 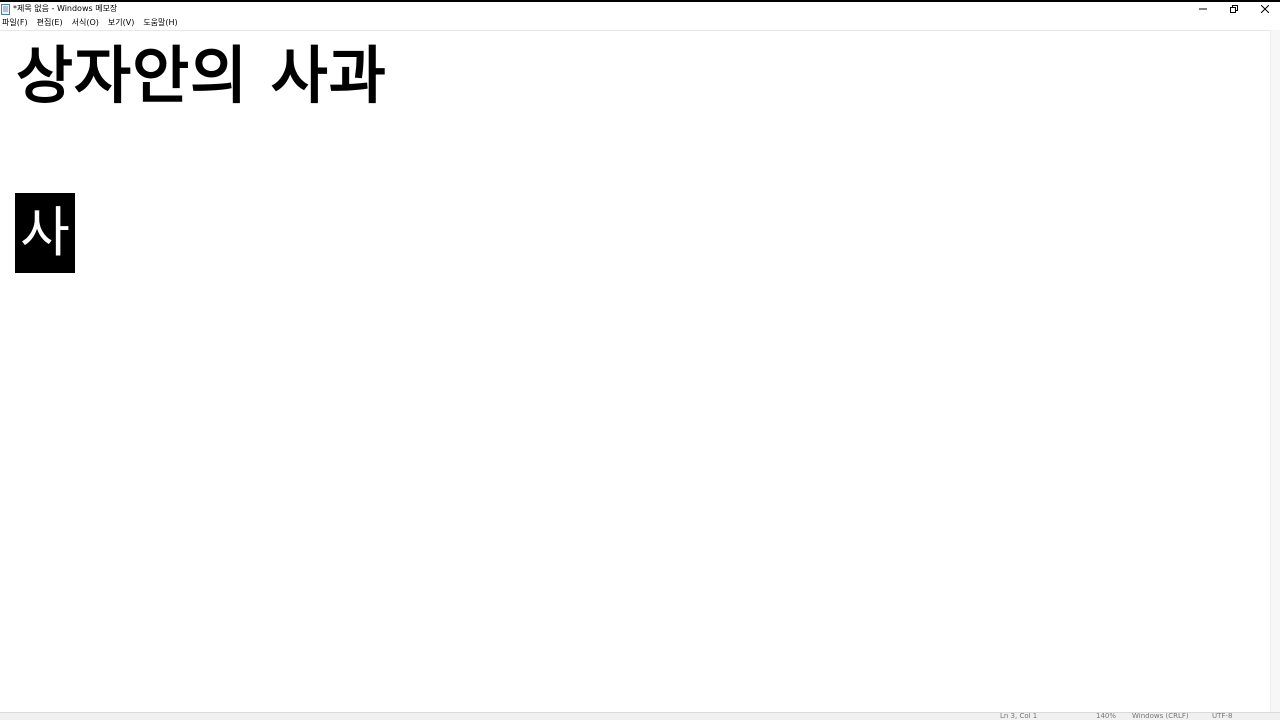 I want to click on menu-help: 도움말(H), so click(x=160, y=23).